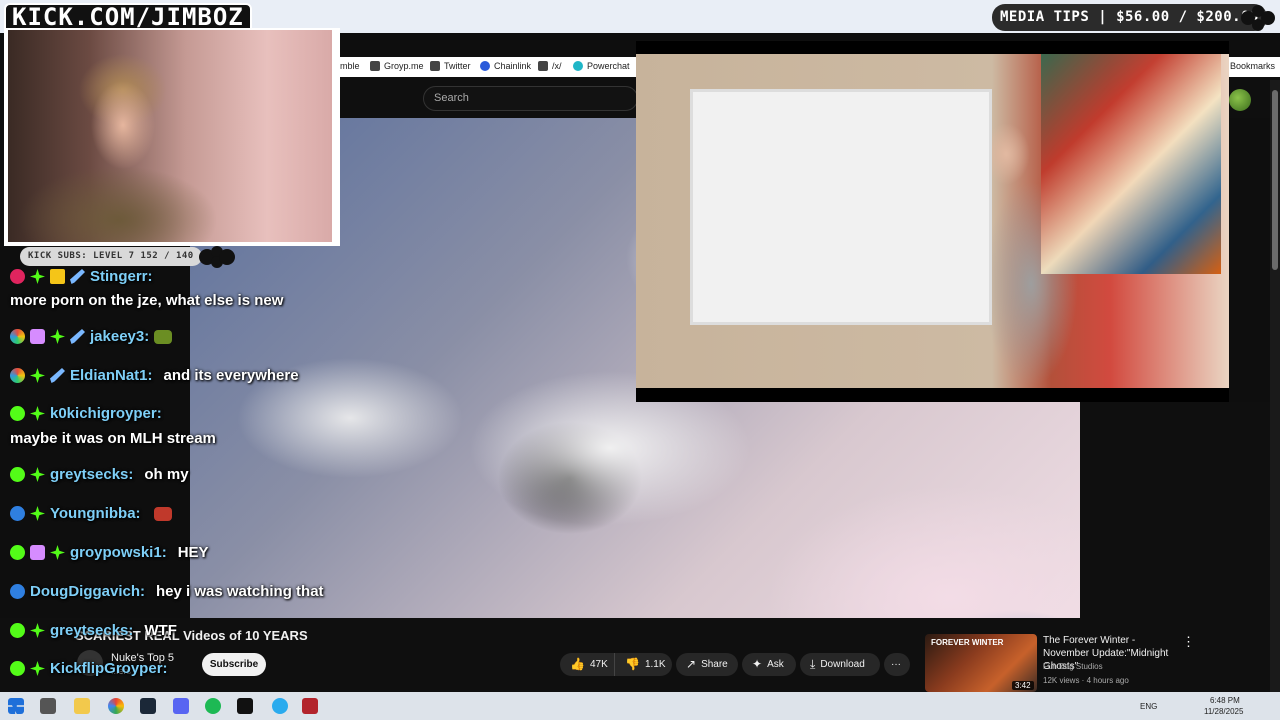 The image size is (1280, 720). Describe the element at coordinates (543, 66) in the screenshot. I see `clover-icon` at that location.